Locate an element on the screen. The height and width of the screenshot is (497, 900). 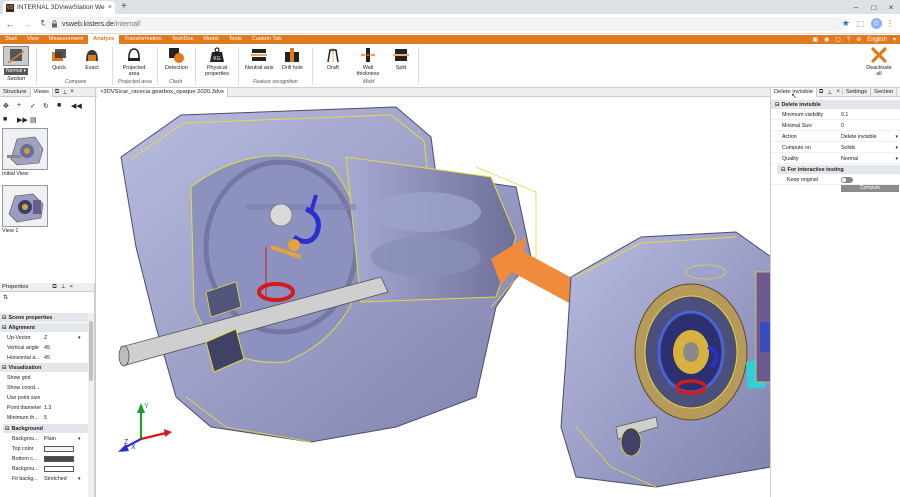
tab-views: Views is located at coordinates (41, 92).